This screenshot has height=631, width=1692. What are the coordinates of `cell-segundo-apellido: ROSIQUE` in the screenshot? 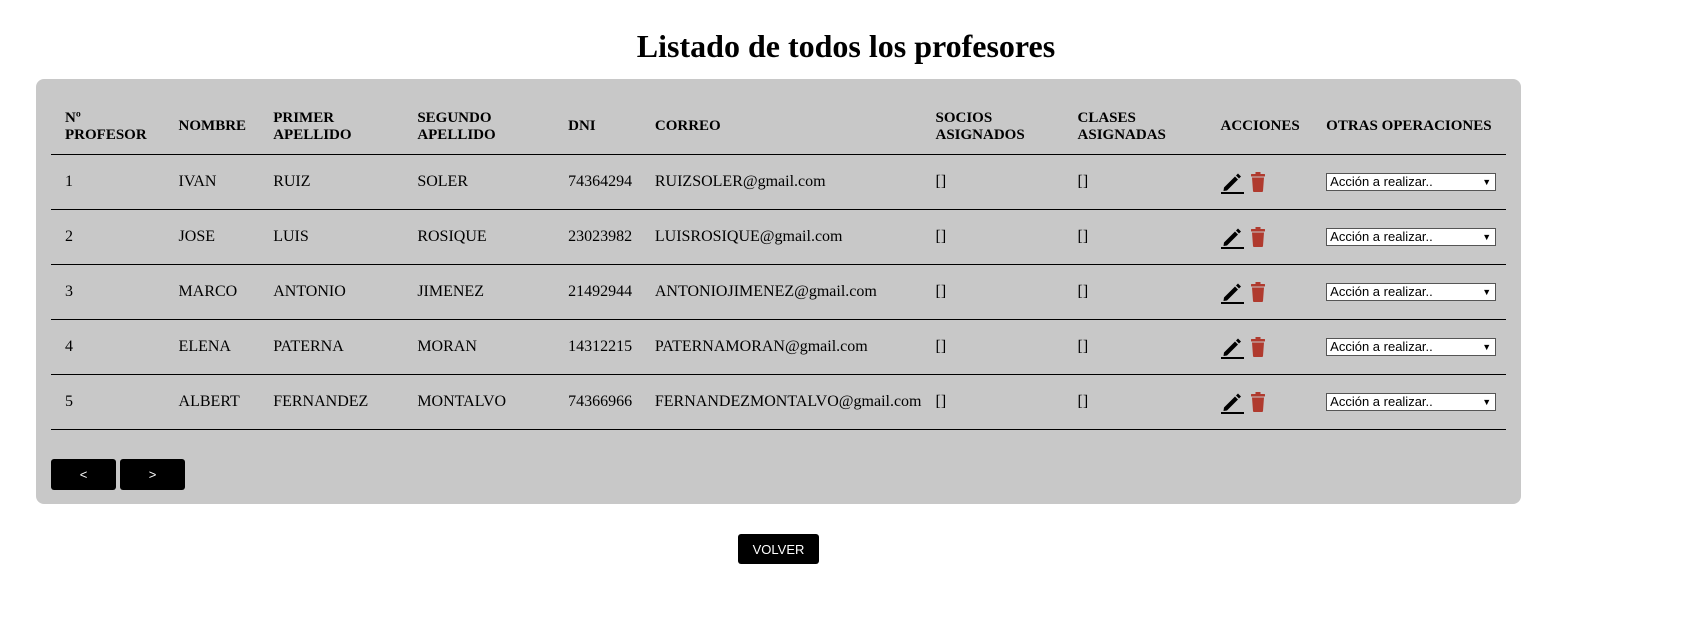 It's located at (479, 237).